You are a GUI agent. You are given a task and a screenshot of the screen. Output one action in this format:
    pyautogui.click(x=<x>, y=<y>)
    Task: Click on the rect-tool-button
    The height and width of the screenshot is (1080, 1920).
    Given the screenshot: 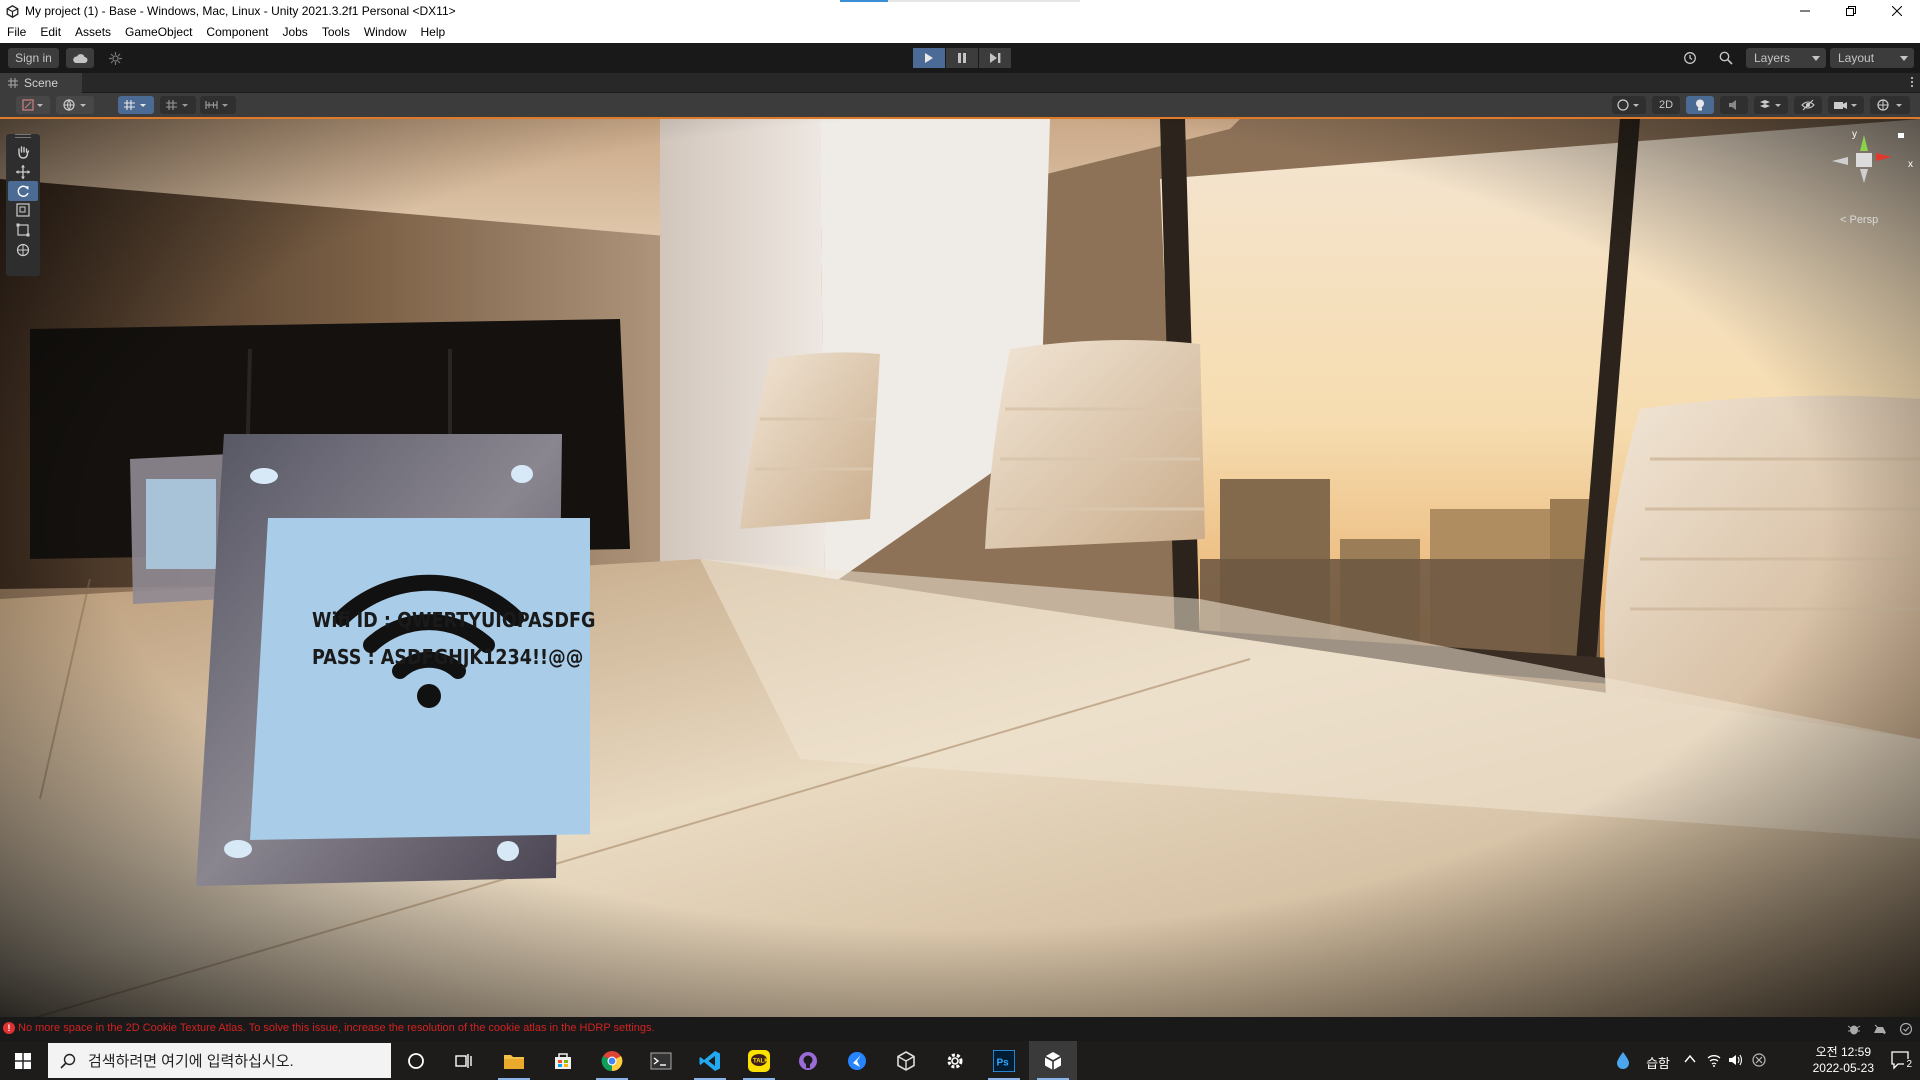 What is the action you would take?
    pyautogui.click(x=23, y=230)
    